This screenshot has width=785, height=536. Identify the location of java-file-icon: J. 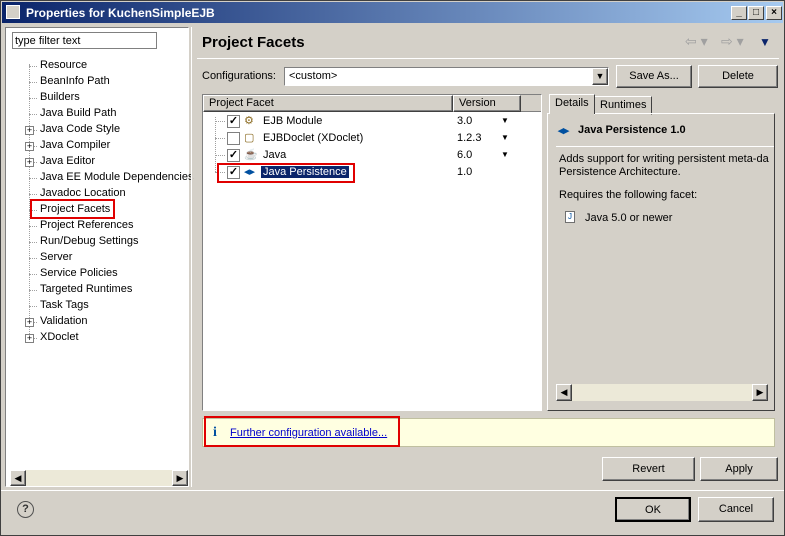
(570, 217).